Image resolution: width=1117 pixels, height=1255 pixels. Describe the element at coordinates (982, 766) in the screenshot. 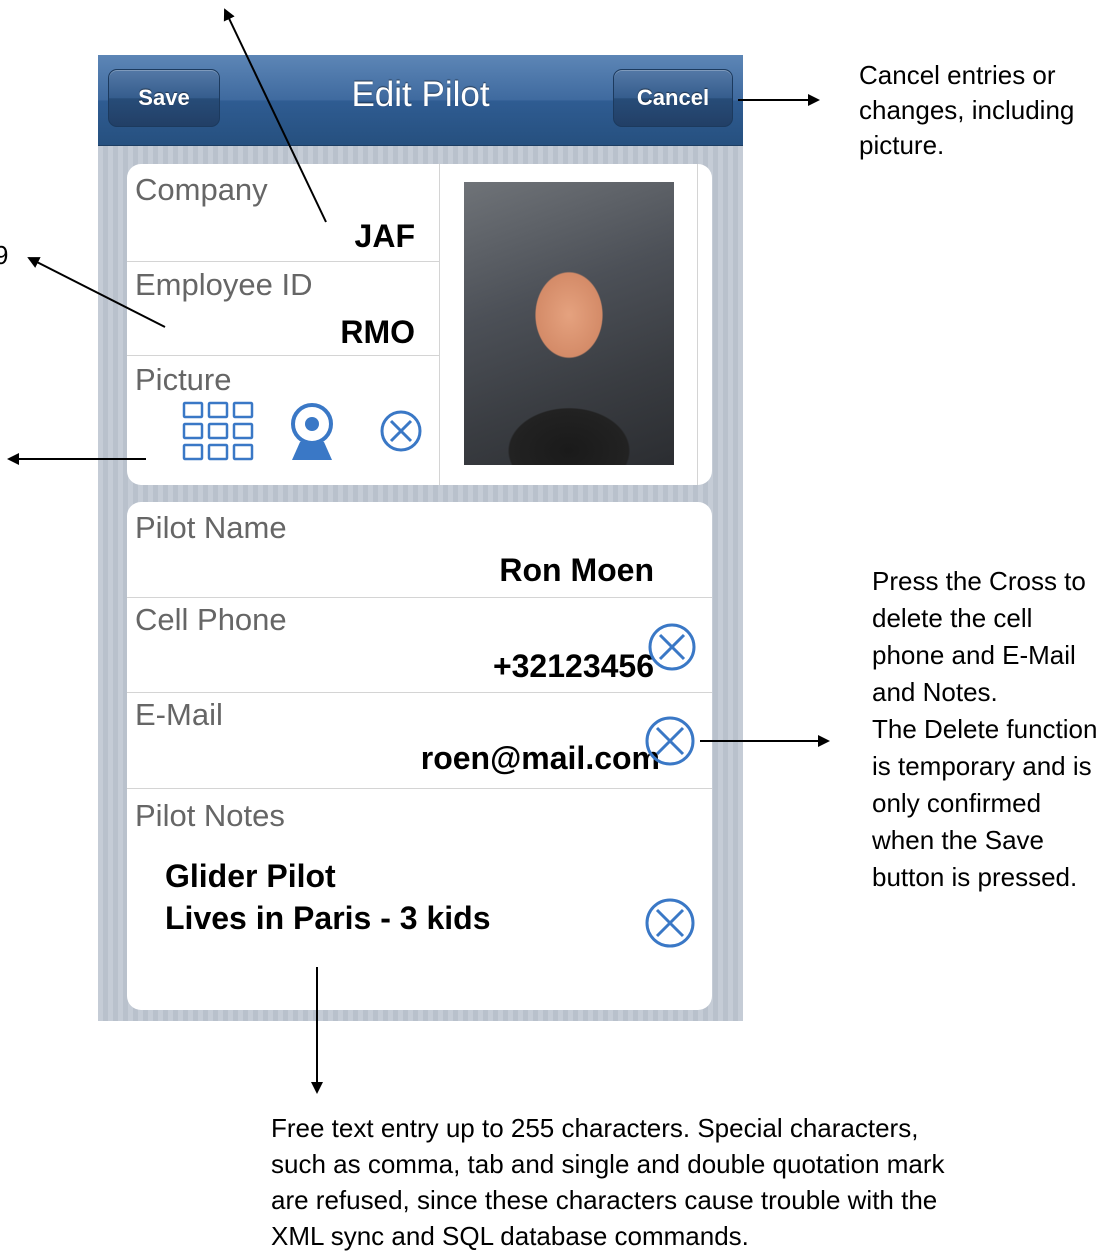

I see `annotation-line: is temporary and is` at that location.